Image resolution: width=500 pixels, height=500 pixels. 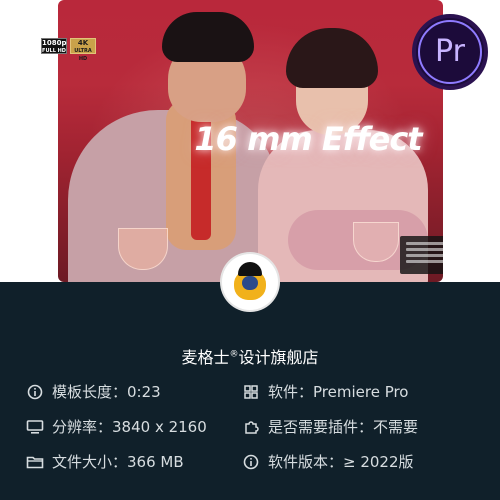 I want to click on man-hair, so click(x=208, y=37).